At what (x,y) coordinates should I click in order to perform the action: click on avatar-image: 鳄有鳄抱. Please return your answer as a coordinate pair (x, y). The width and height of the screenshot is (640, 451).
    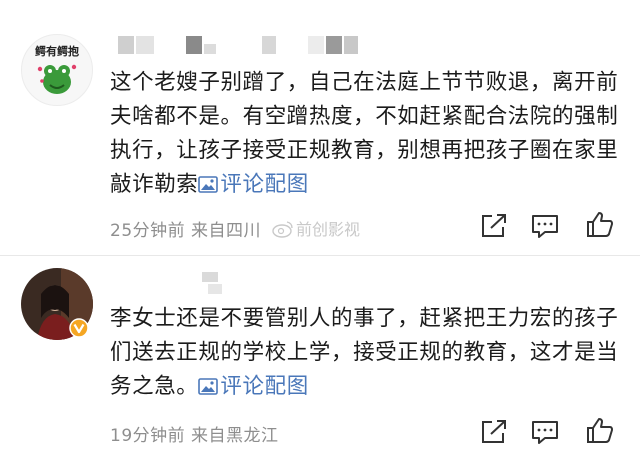
    Looking at the image, I should click on (57, 69).